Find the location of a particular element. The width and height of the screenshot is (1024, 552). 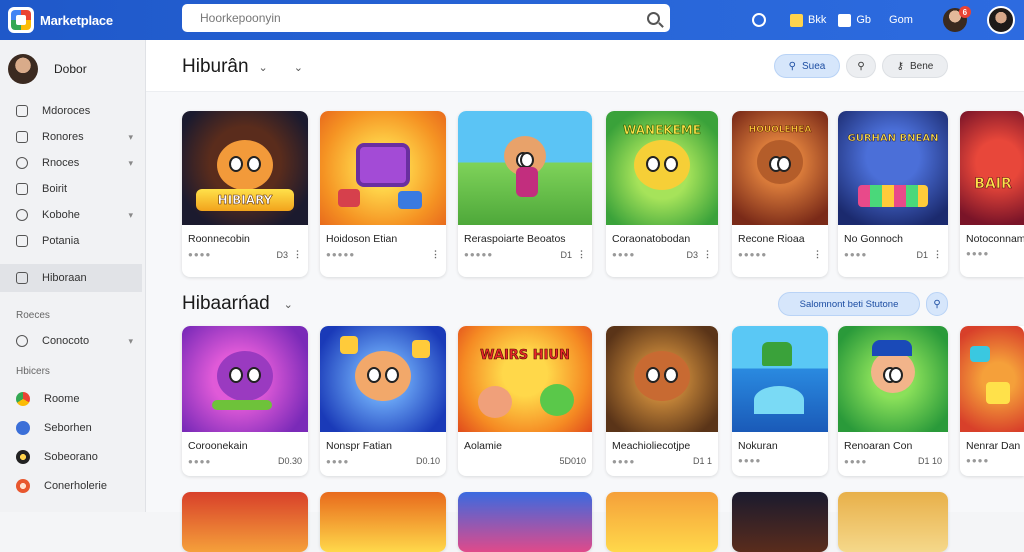

search-bar is located at coordinates (426, 18).